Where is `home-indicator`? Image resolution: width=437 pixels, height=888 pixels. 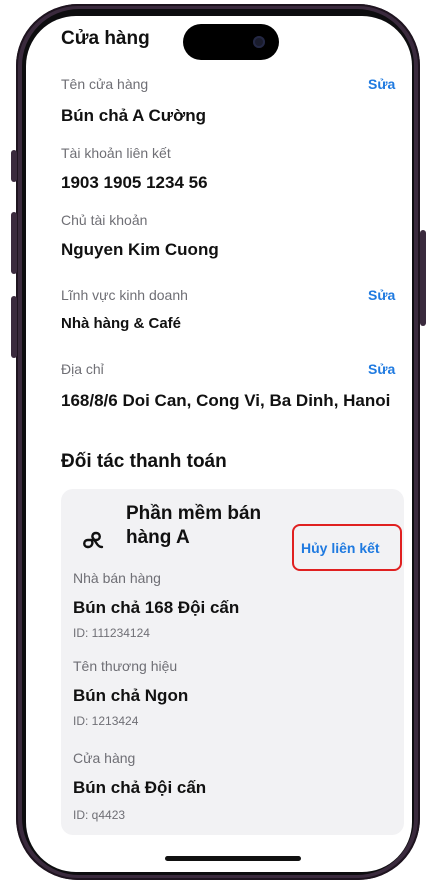
home-indicator is located at coordinates (233, 858).